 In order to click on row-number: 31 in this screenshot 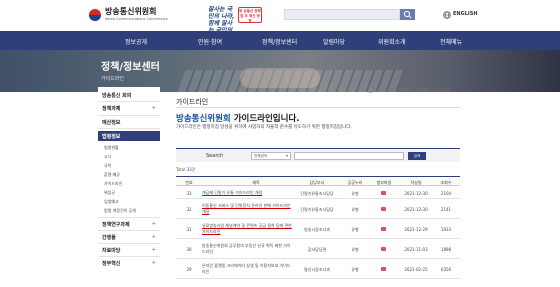, I will do `click(189, 229)`.